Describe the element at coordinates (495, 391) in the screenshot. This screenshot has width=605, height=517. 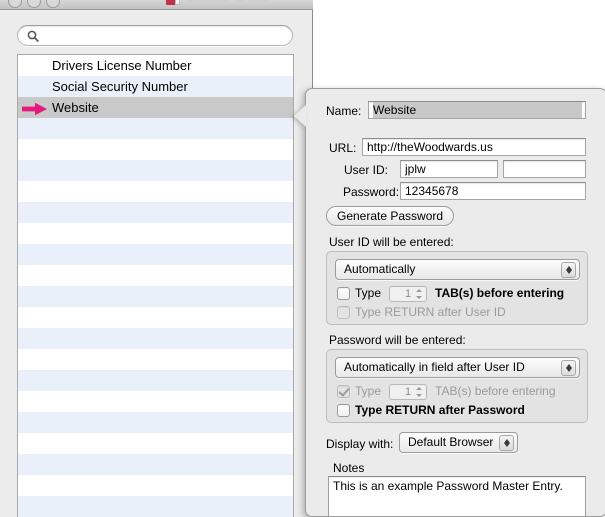
I see `password-tab-label-after: TAB(s) before entering` at that location.